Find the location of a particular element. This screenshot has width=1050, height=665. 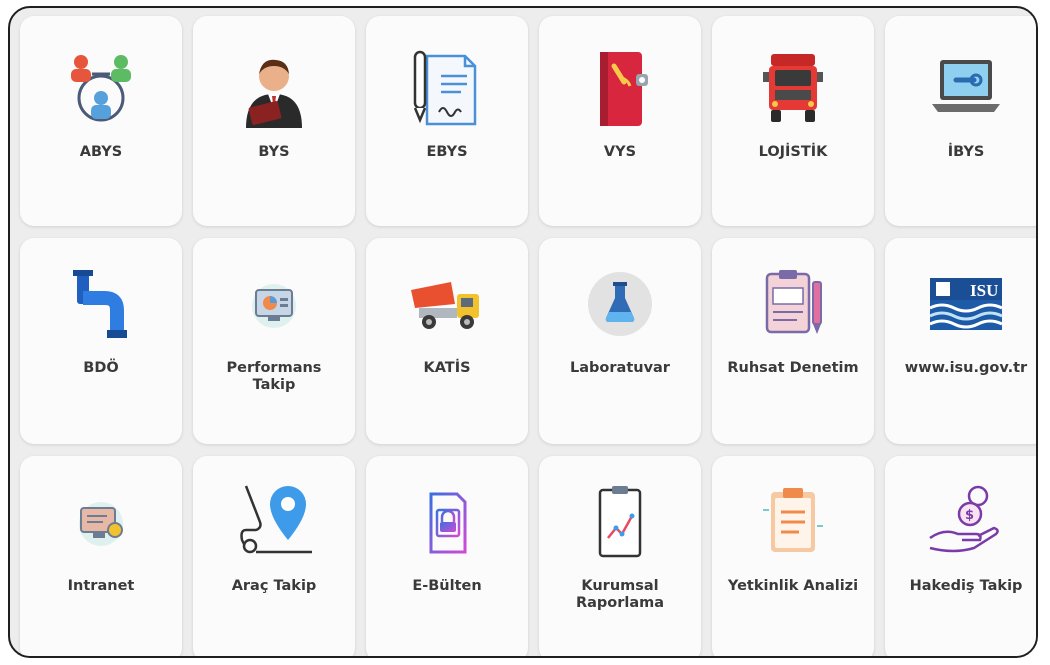

tile-bdo: BDÖ is located at coordinates (101, 341).